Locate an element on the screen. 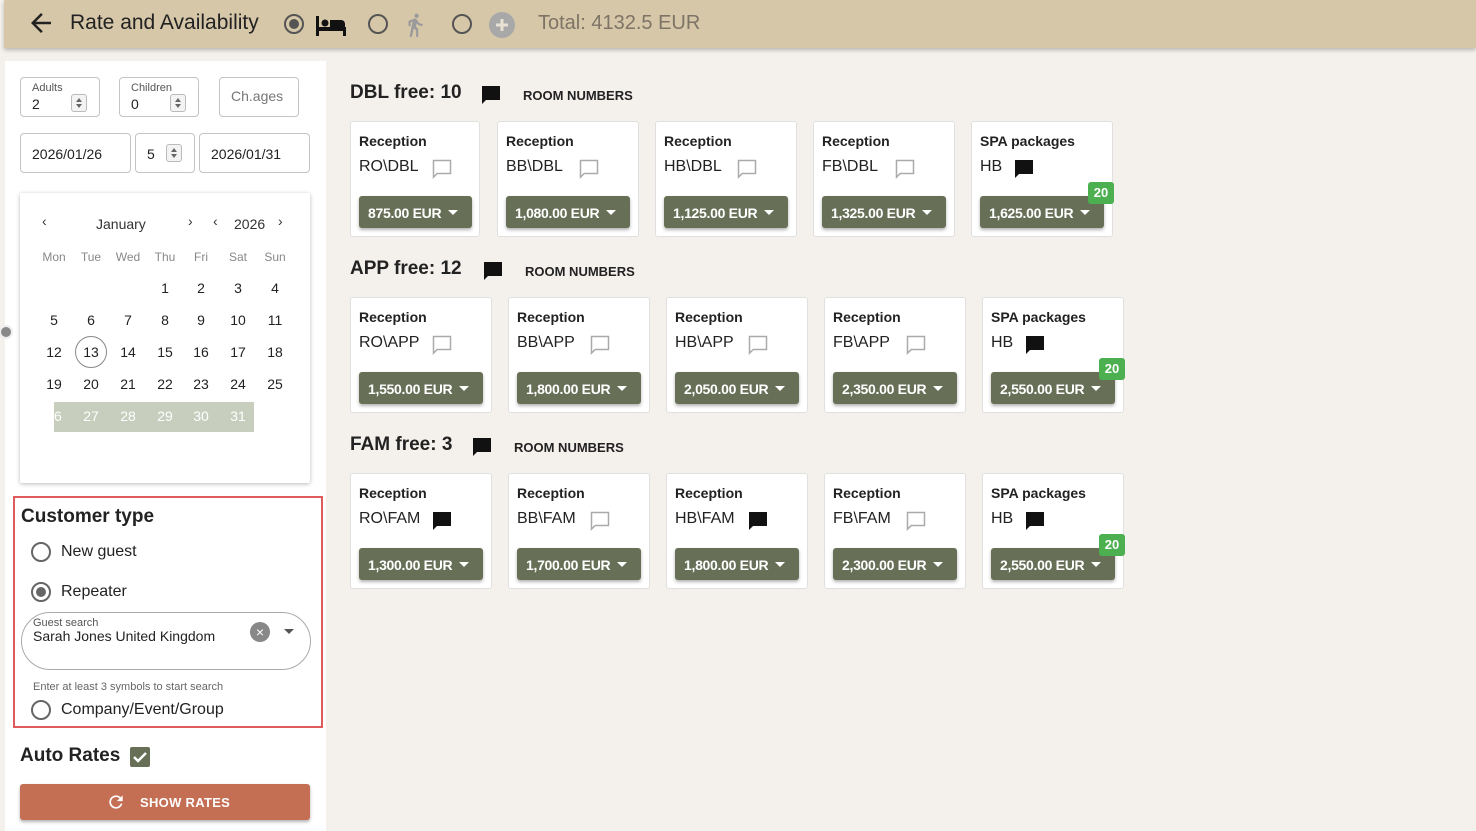 The height and width of the screenshot is (831, 1476). prev-month-icon: ‹ is located at coordinates (44, 221).